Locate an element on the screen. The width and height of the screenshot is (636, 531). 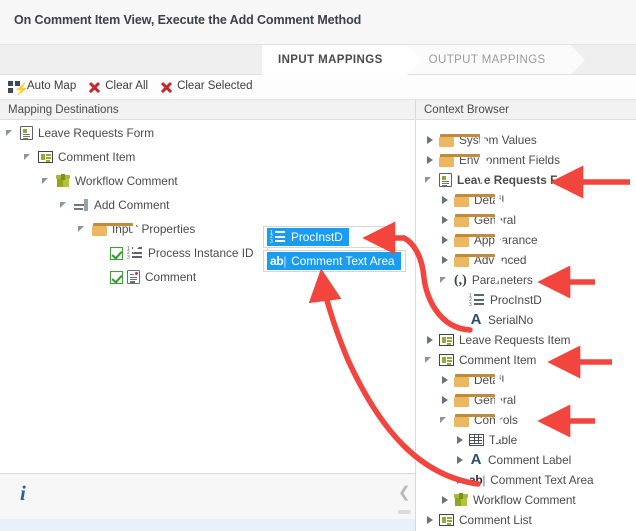
context-tree-row: A SerialNo is located at coordinates (494, 320).